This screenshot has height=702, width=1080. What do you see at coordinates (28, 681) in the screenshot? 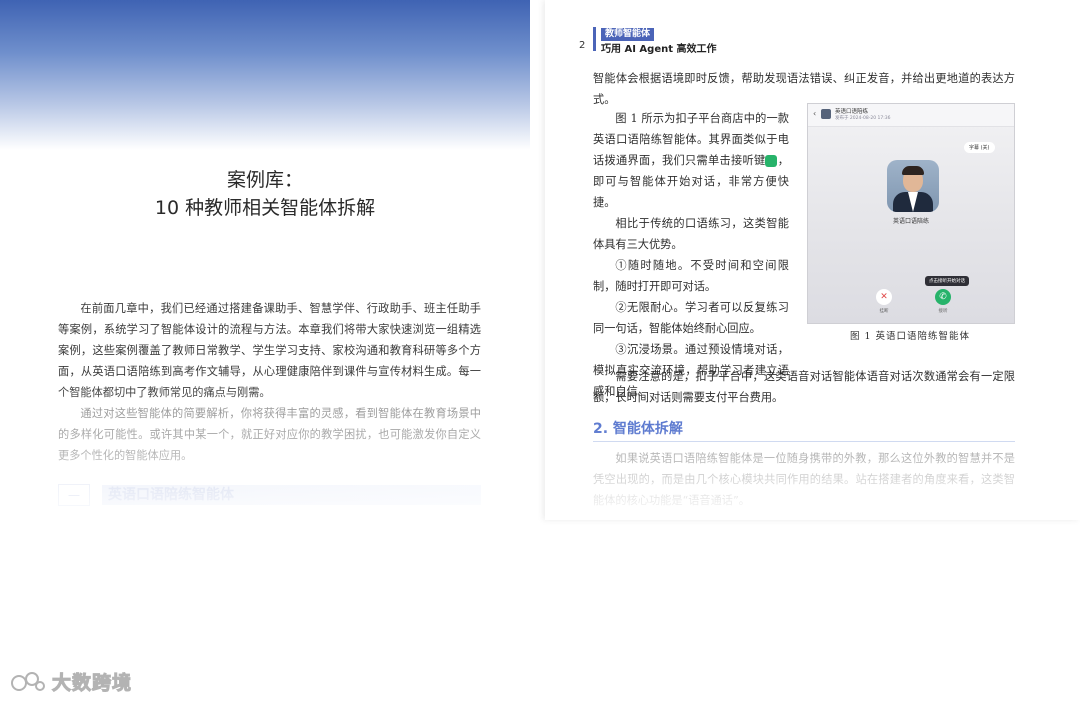
I see `watermark-logo-icon` at bounding box center [28, 681].